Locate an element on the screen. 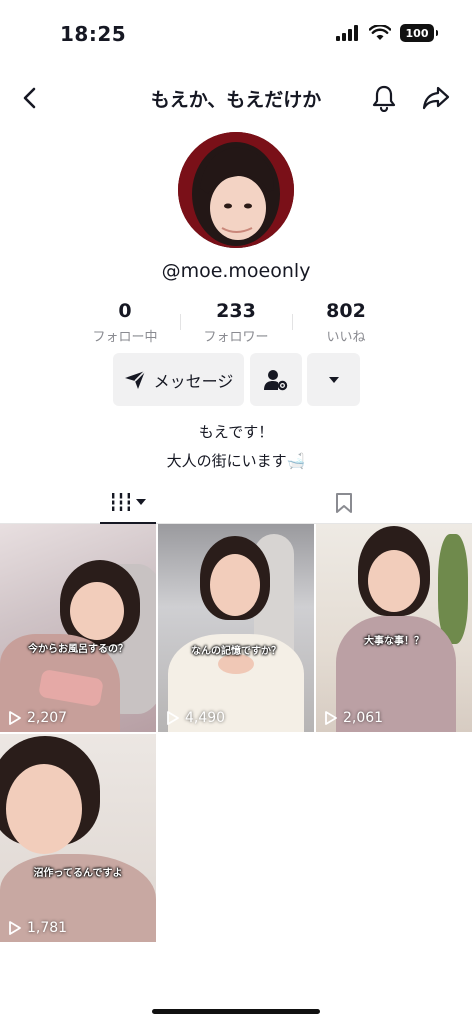 This screenshot has height=1024, width=472. stat-following-count: 0 is located at coordinates (125, 311).